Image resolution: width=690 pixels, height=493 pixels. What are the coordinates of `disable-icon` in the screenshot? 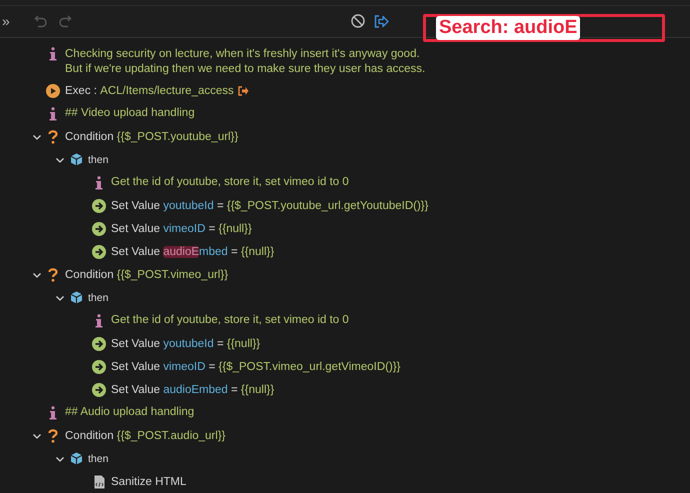 It's located at (357, 21).